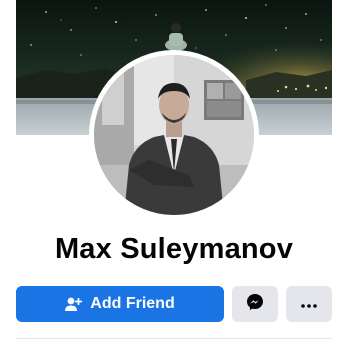  I want to click on messenger-icon, so click(255, 304).